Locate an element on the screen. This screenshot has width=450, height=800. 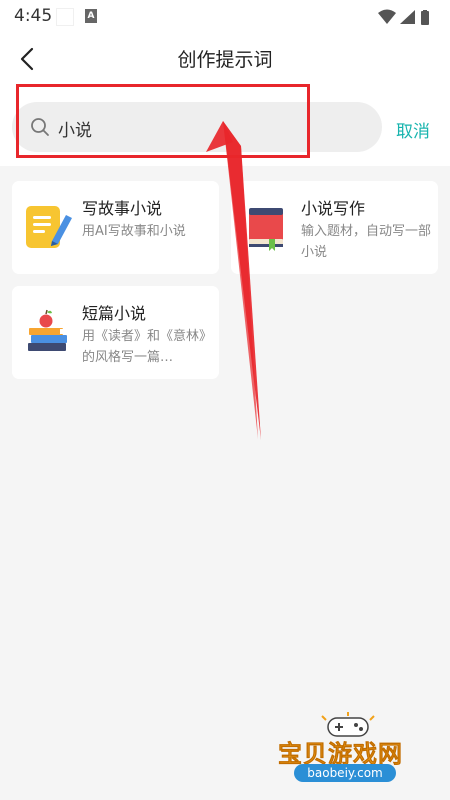
cancel-button: 取消 is located at coordinates (413, 129).